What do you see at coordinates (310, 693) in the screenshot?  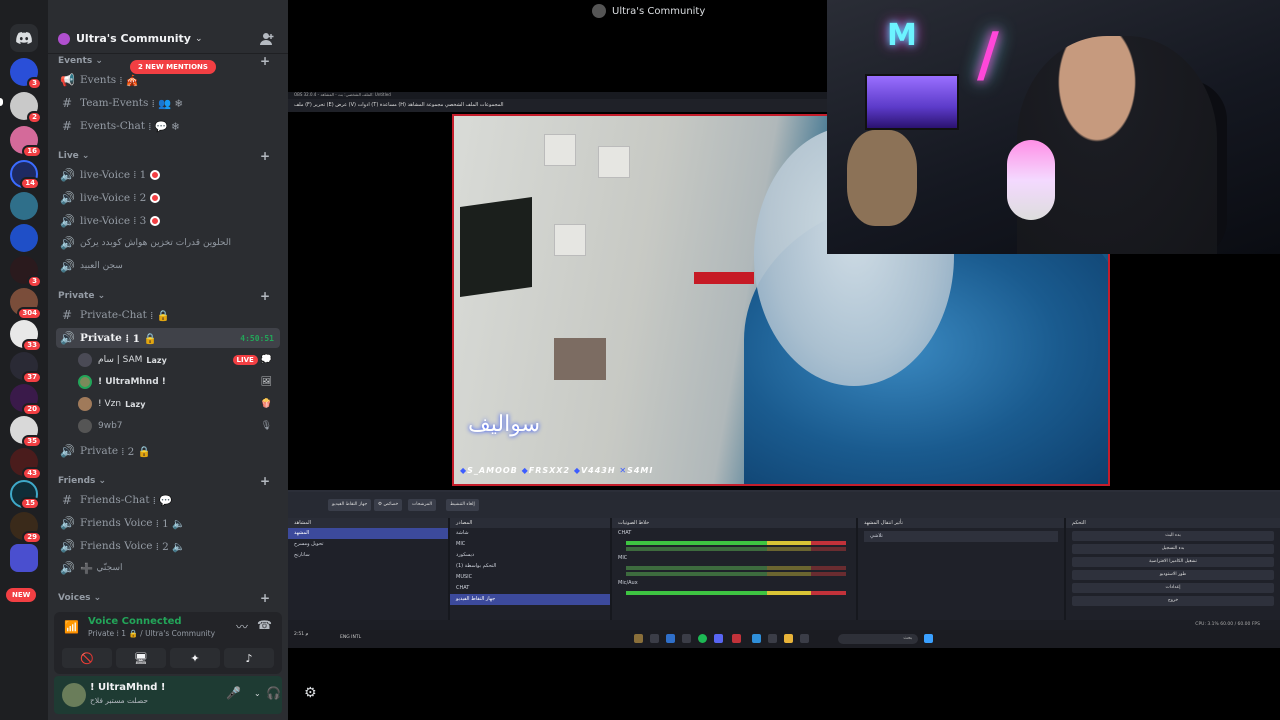 I see `gear-icon: ⚙` at bounding box center [310, 693].